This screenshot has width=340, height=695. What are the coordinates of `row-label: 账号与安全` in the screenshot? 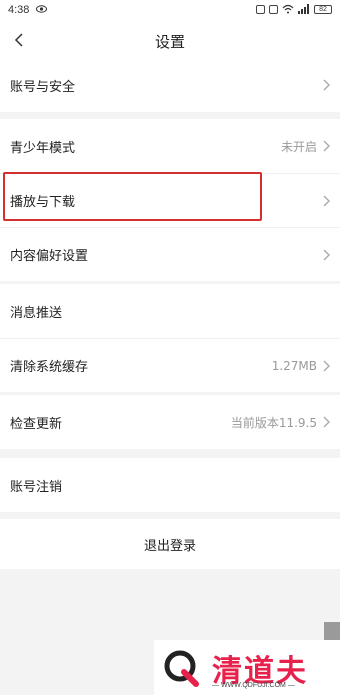 It's located at (43, 87).